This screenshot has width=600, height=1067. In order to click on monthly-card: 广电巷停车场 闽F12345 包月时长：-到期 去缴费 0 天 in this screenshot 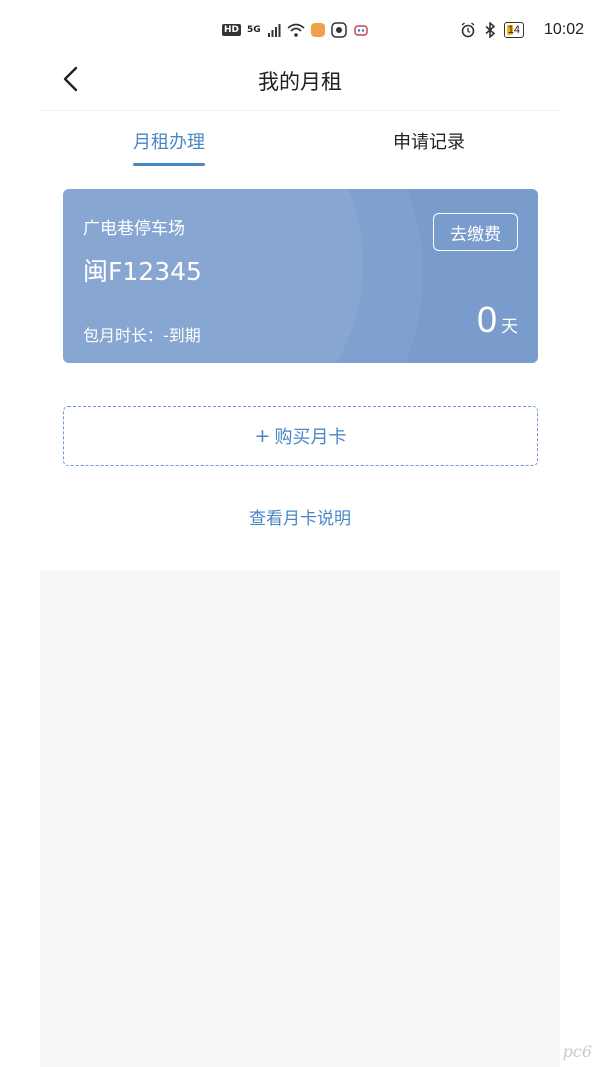, I will do `click(300, 276)`.